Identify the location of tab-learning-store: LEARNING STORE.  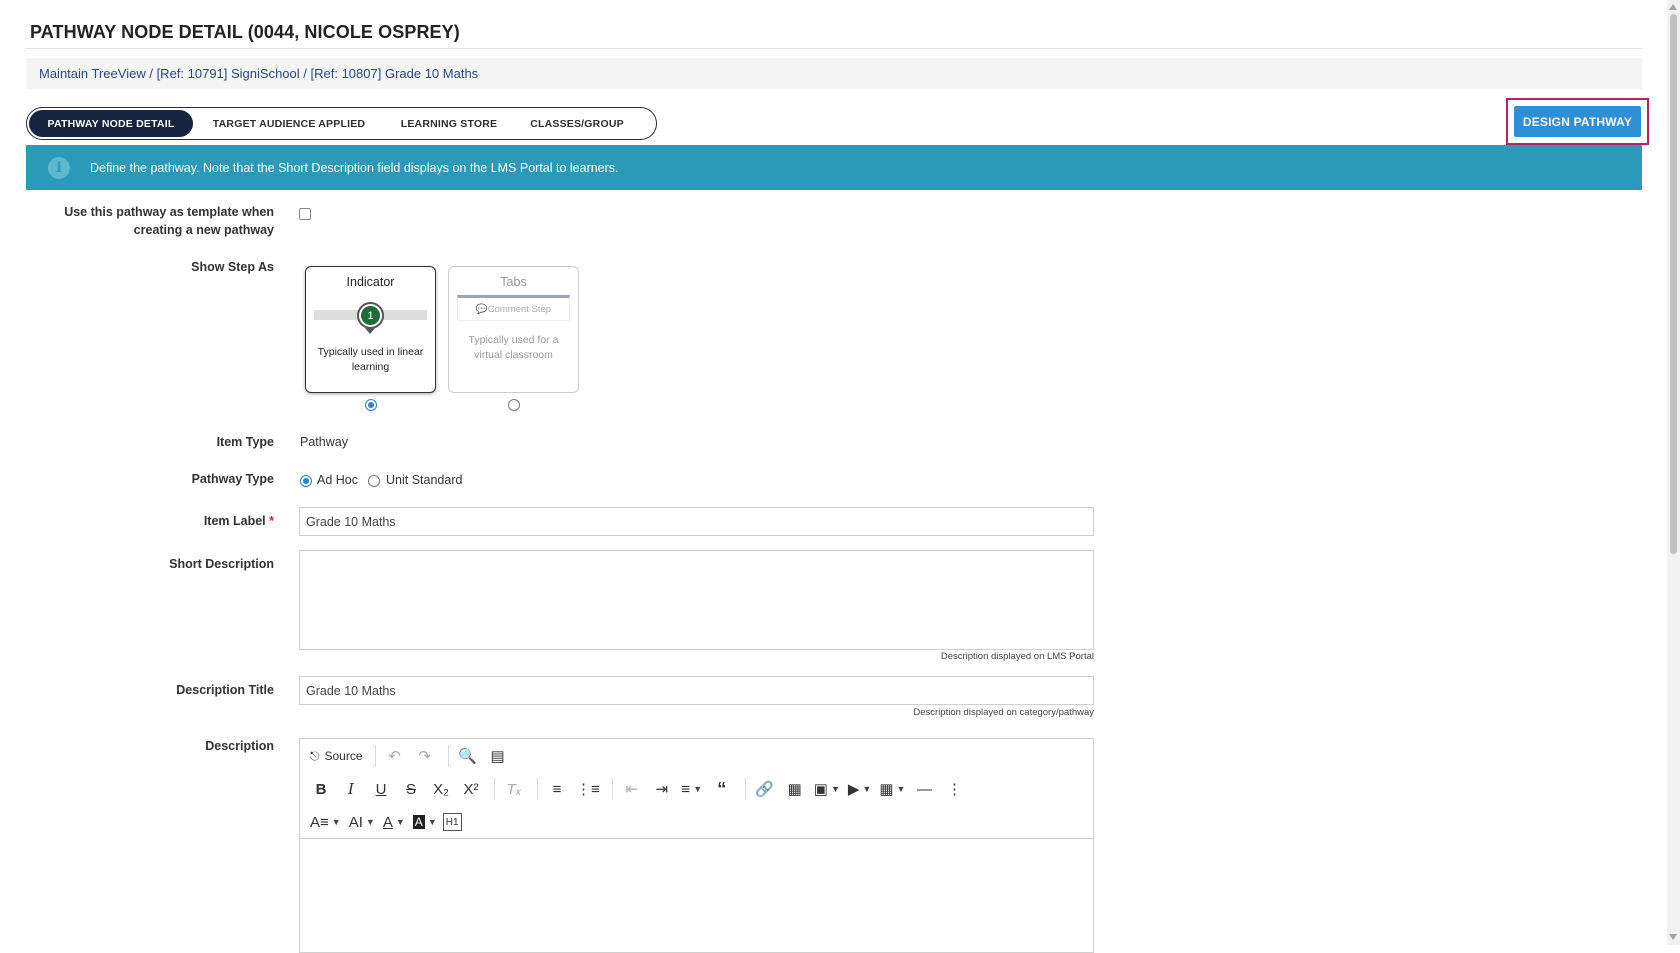
(449, 123).